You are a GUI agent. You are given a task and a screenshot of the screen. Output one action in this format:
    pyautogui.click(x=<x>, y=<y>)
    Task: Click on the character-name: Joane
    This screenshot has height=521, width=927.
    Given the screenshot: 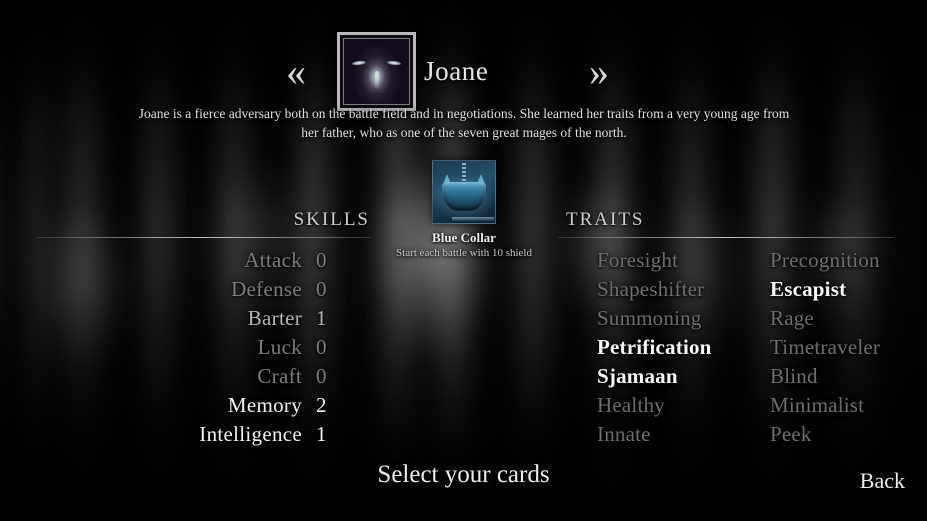 What is the action you would take?
    pyautogui.click(x=456, y=71)
    